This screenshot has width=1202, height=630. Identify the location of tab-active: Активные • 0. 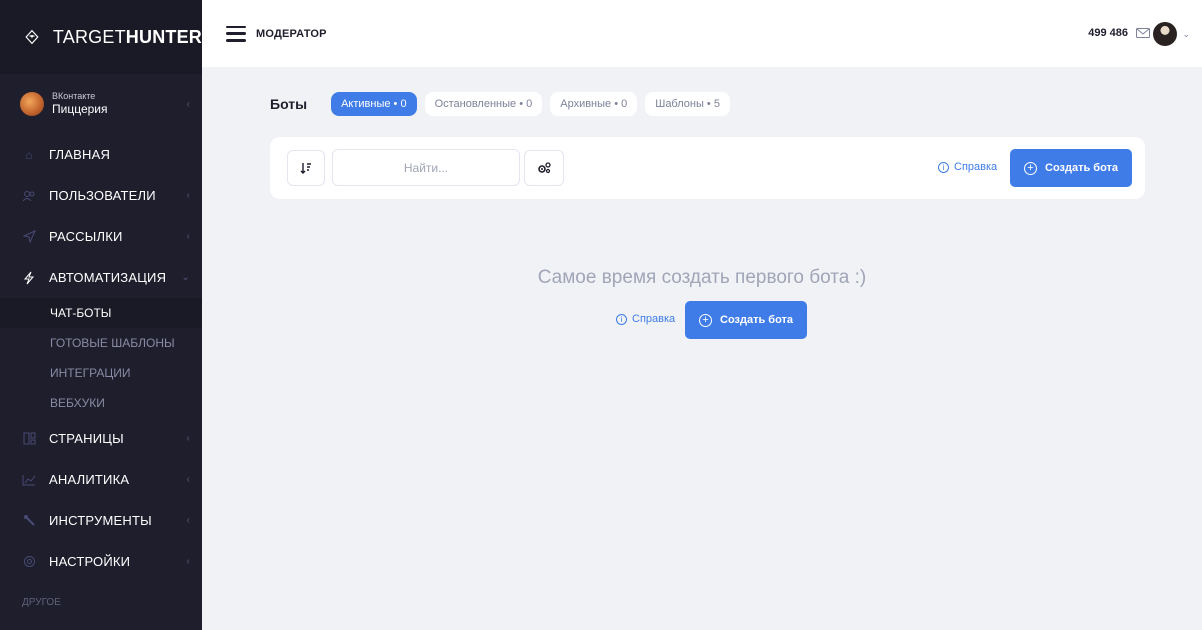
(374, 104).